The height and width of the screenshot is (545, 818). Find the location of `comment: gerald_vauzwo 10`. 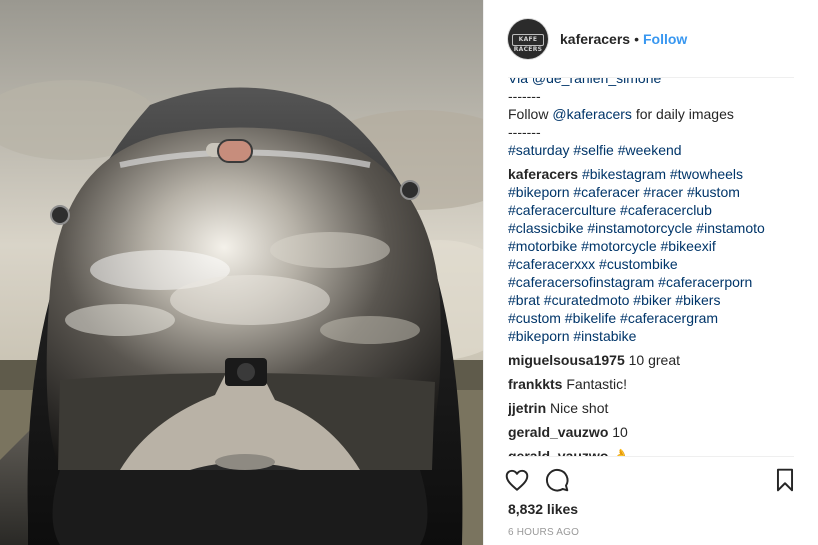

comment: gerald_vauzwo 10 is located at coordinates (653, 432).